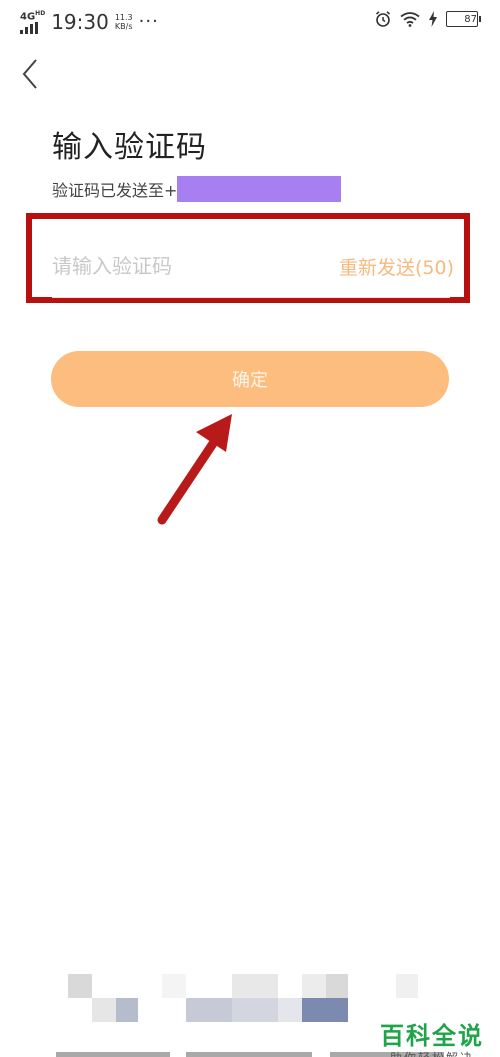 The height and width of the screenshot is (1057, 500). Describe the element at coordinates (410, 19) in the screenshot. I see `wifi-icon` at that location.